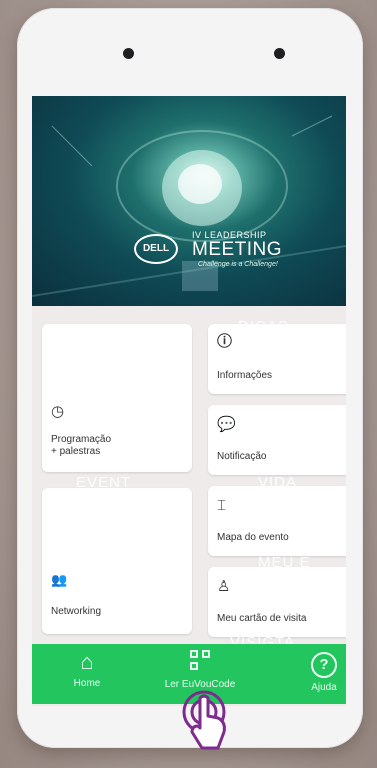 The height and width of the screenshot is (768, 377). Describe the element at coordinates (76, 451) in the screenshot. I see `tile-programacao-label-line2: + palestras` at that location.